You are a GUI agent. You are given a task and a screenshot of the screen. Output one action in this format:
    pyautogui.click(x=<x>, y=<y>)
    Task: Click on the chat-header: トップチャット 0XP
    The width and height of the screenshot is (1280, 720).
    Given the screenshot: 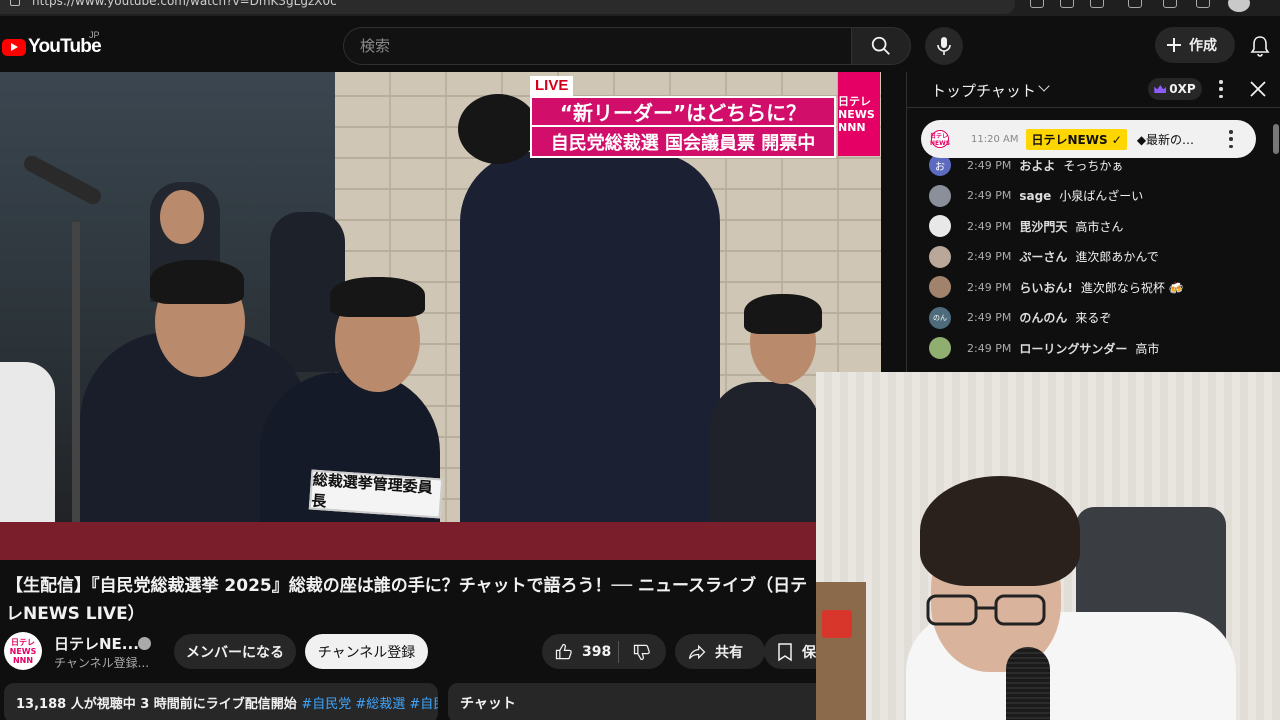 What is the action you would take?
    pyautogui.click(x=1093, y=90)
    